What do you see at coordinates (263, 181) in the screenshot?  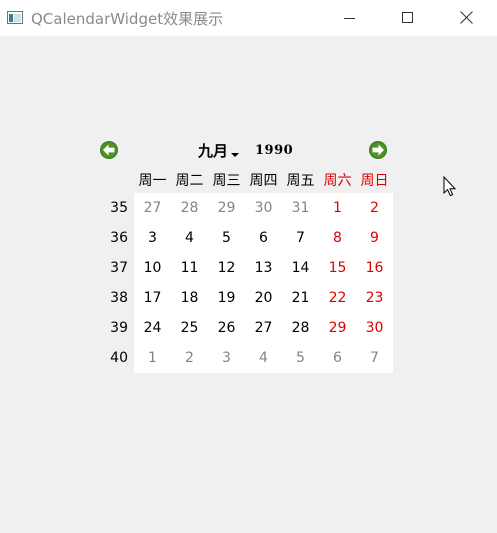 I see `weekday-header-thu: 周四` at bounding box center [263, 181].